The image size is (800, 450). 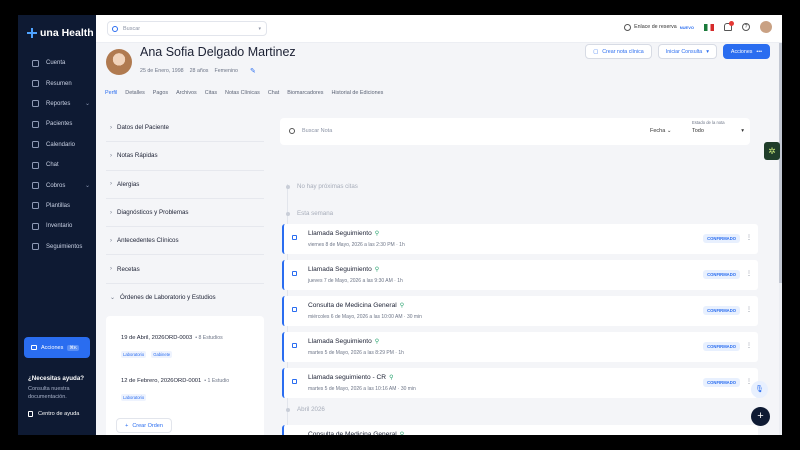 I want to click on sidebar-item-cuenta: Cuenta, so click(x=57, y=63).